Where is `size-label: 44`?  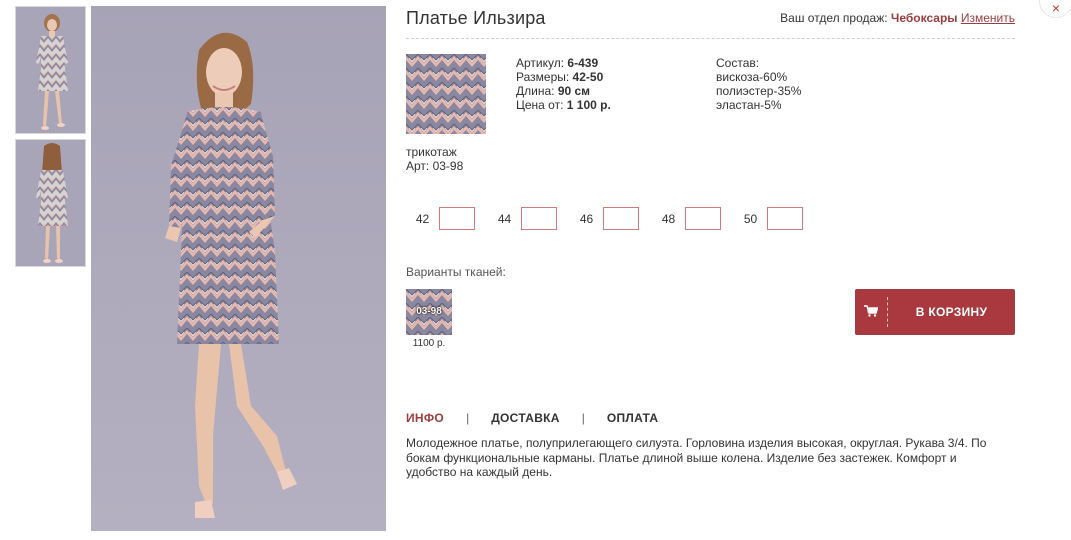
size-label: 44 is located at coordinates (504, 218).